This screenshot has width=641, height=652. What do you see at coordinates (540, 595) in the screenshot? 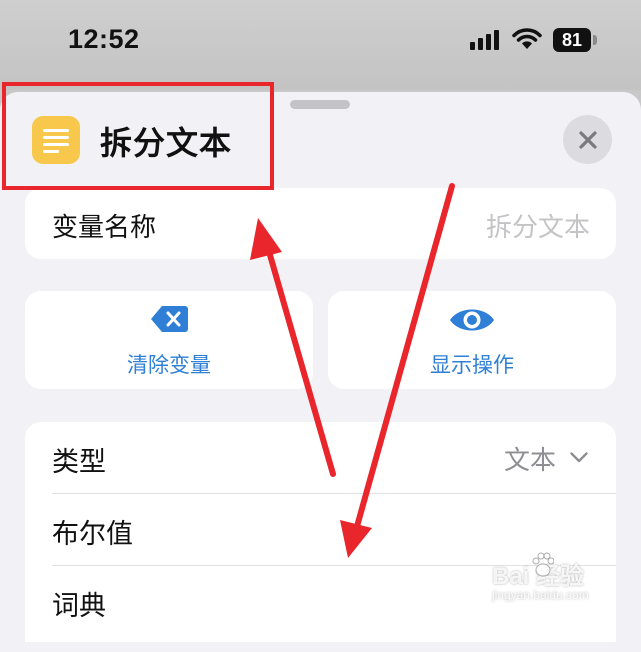
I see `watermark-url: jingyan.baidu.com` at bounding box center [540, 595].